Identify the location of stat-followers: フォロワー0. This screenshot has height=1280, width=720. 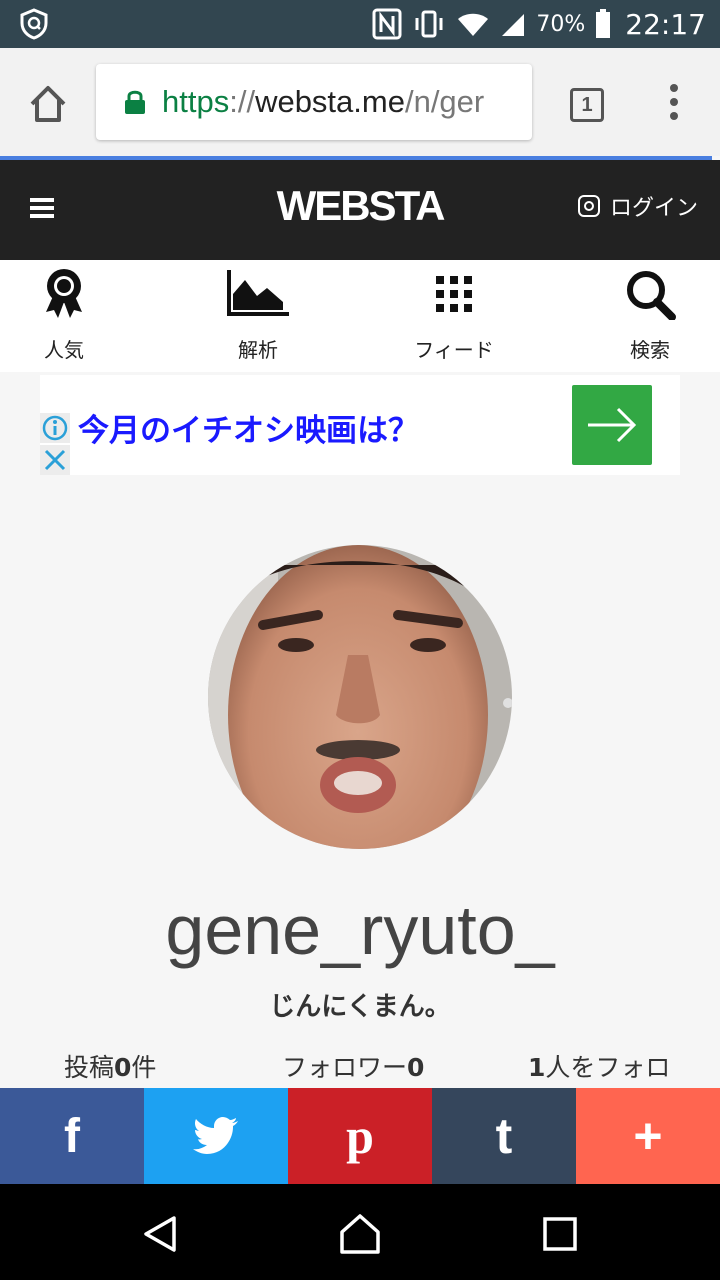
(353, 1066).